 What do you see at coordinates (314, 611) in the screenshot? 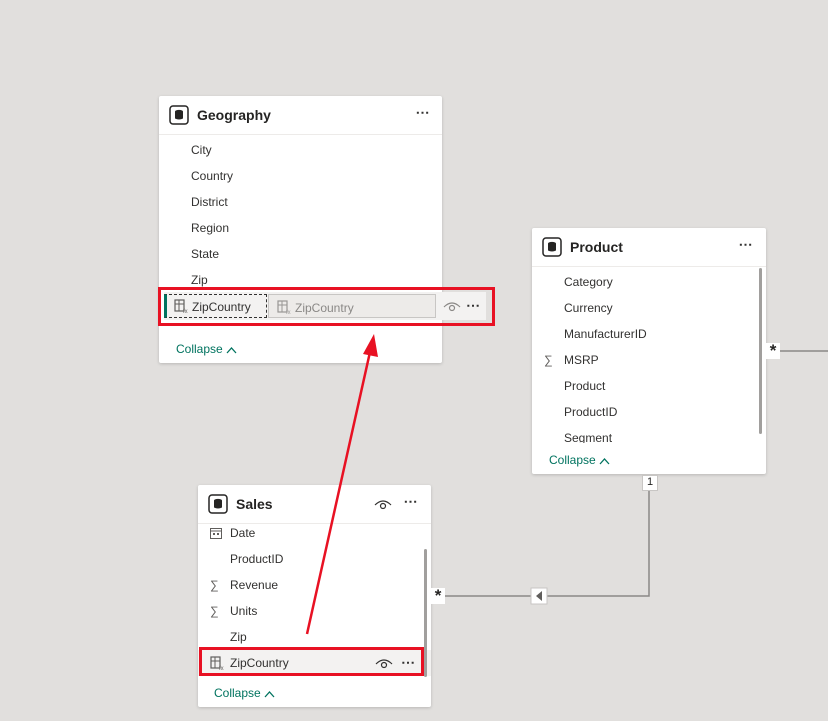
I see `field-units: ∑ Units` at bounding box center [314, 611].